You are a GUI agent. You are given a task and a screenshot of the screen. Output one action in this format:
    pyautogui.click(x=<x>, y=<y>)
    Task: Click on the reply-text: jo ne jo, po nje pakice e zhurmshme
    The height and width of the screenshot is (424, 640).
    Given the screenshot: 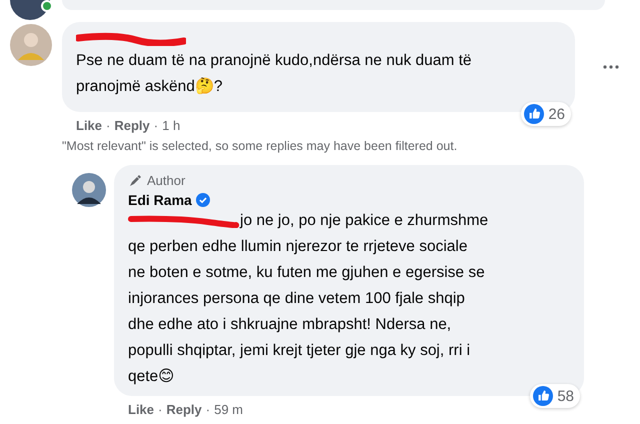 What is the action you would take?
    pyautogui.click(x=364, y=221)
    